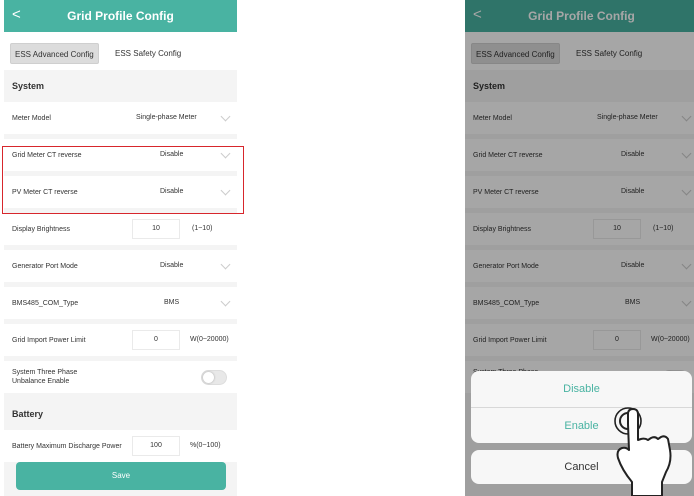  I want to click on title-bar: < Grid Profile Config, so click(120, 16).